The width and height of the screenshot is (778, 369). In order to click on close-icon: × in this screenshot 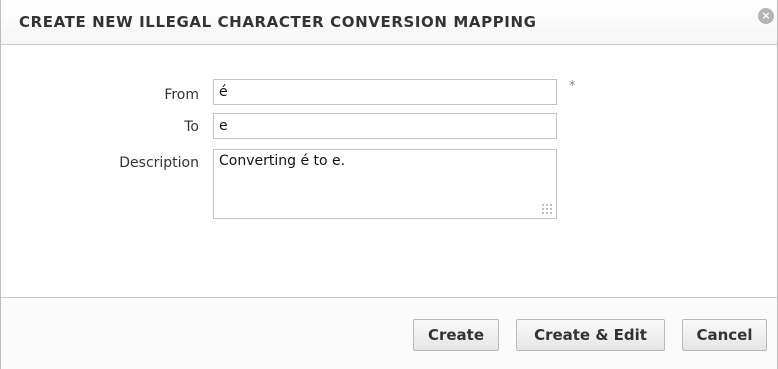, I will do `click(766, 16)`.